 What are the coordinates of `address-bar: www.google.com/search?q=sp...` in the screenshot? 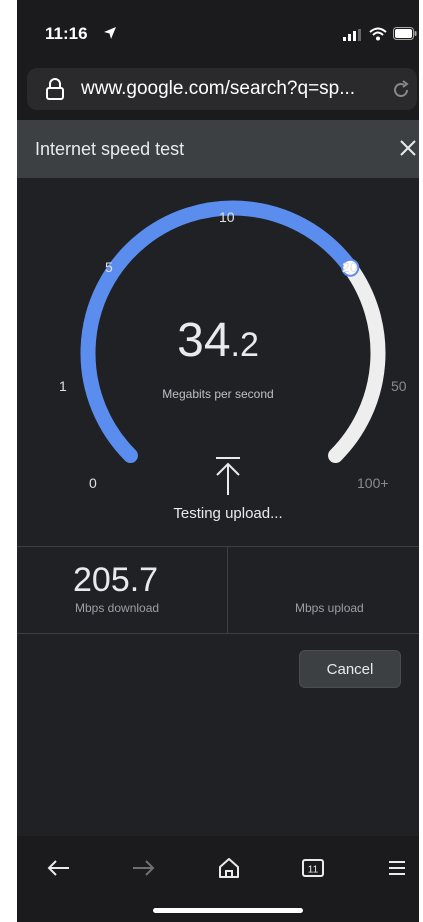 It's located at (222, 89).